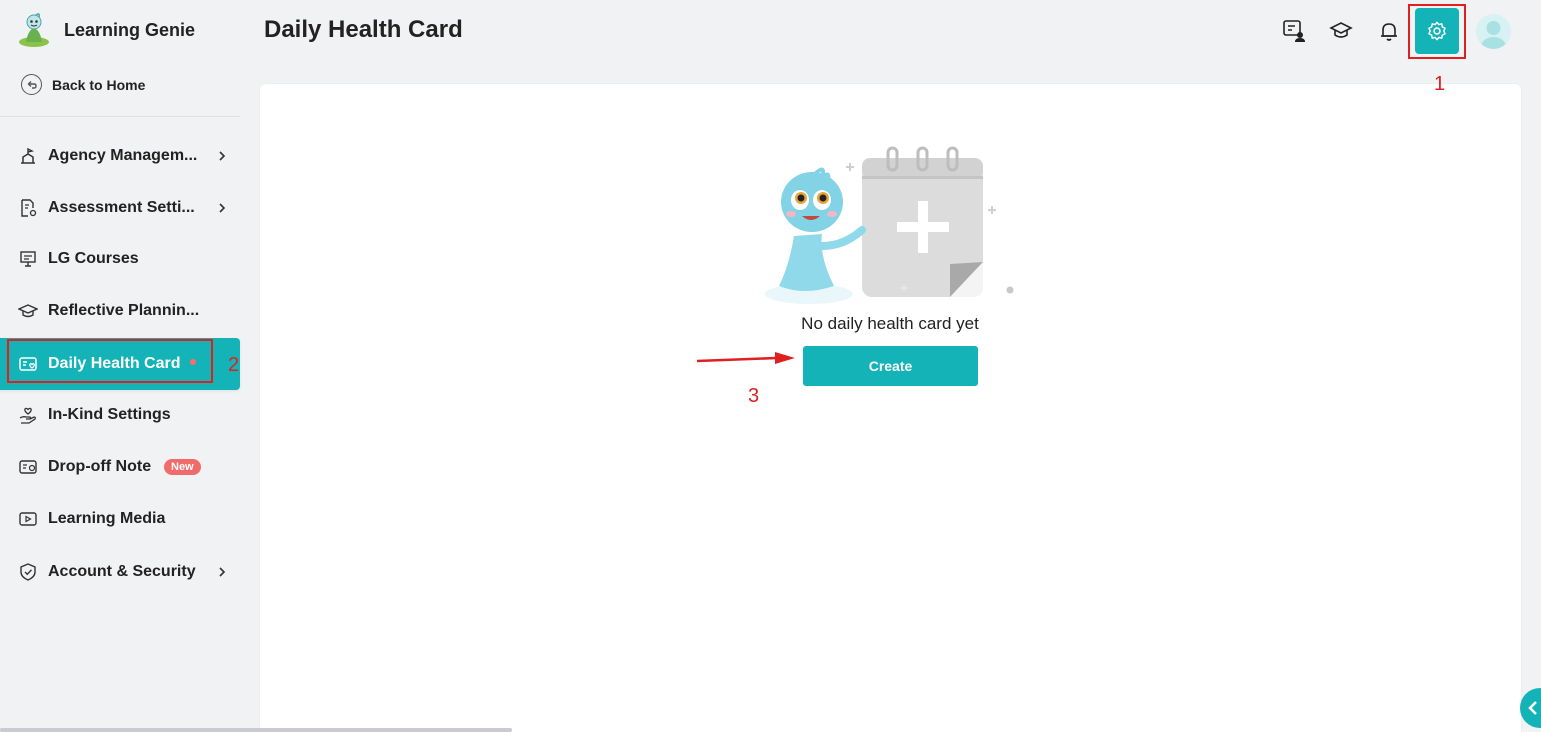 The height and width of the screenshot is (732, 1541). I want to click on back-arrow-icon, so click(31, 84).